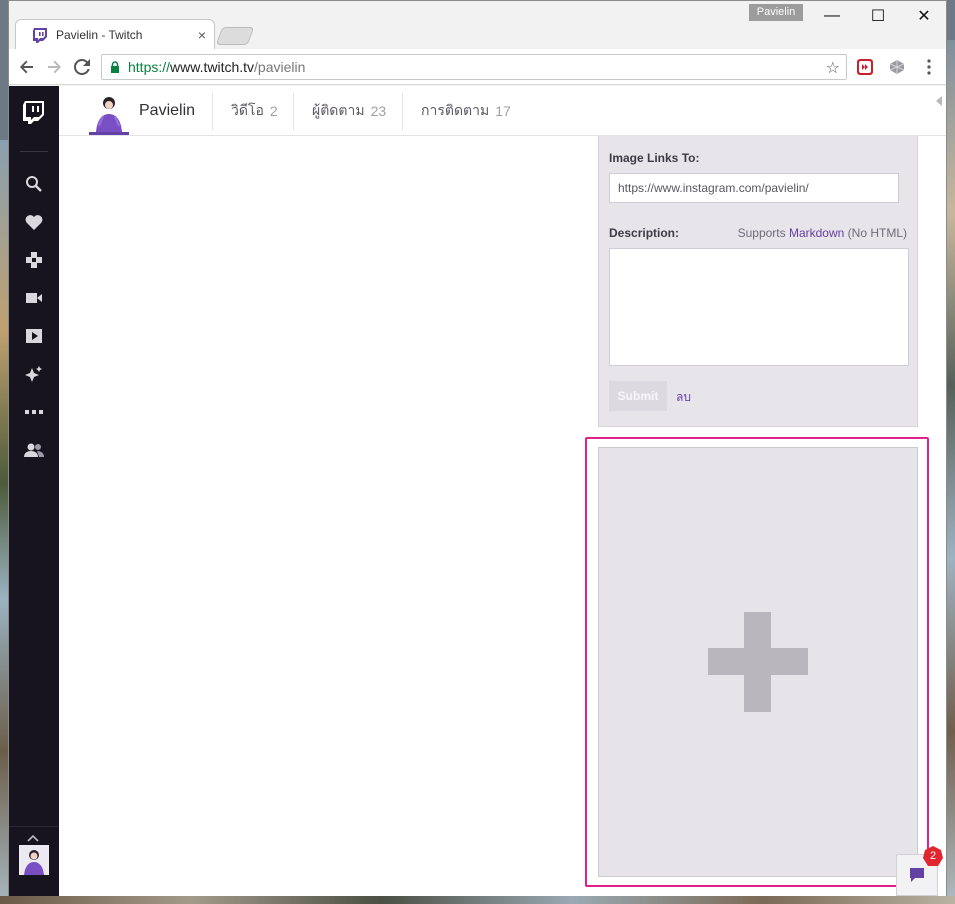  What do you see at coordinates (477, 900) in the screenshot?
I see `desktop-wallpaper-bottom` at bounding box center [477, 900].